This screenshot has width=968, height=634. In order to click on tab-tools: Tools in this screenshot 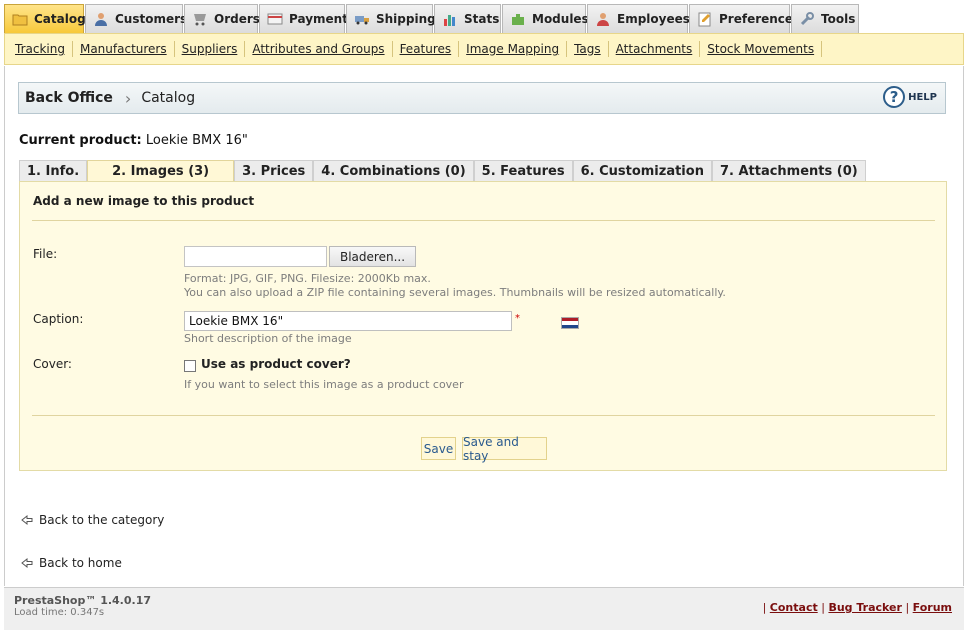, I will do `click(825, 18)`.